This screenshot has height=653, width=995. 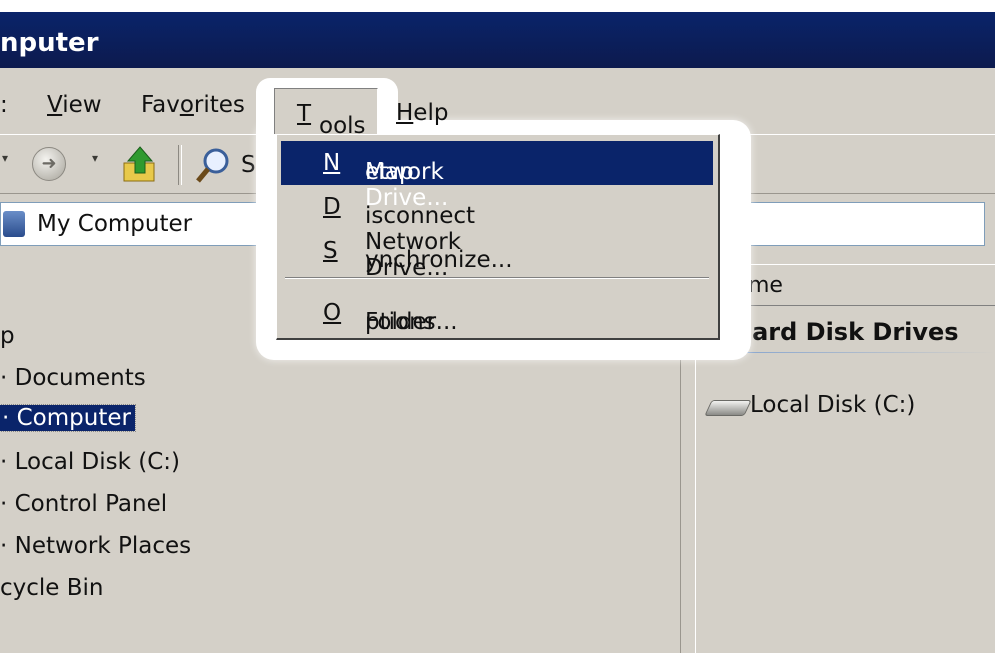 I want to click on up-folder-icon, so click(x=140, y=165).